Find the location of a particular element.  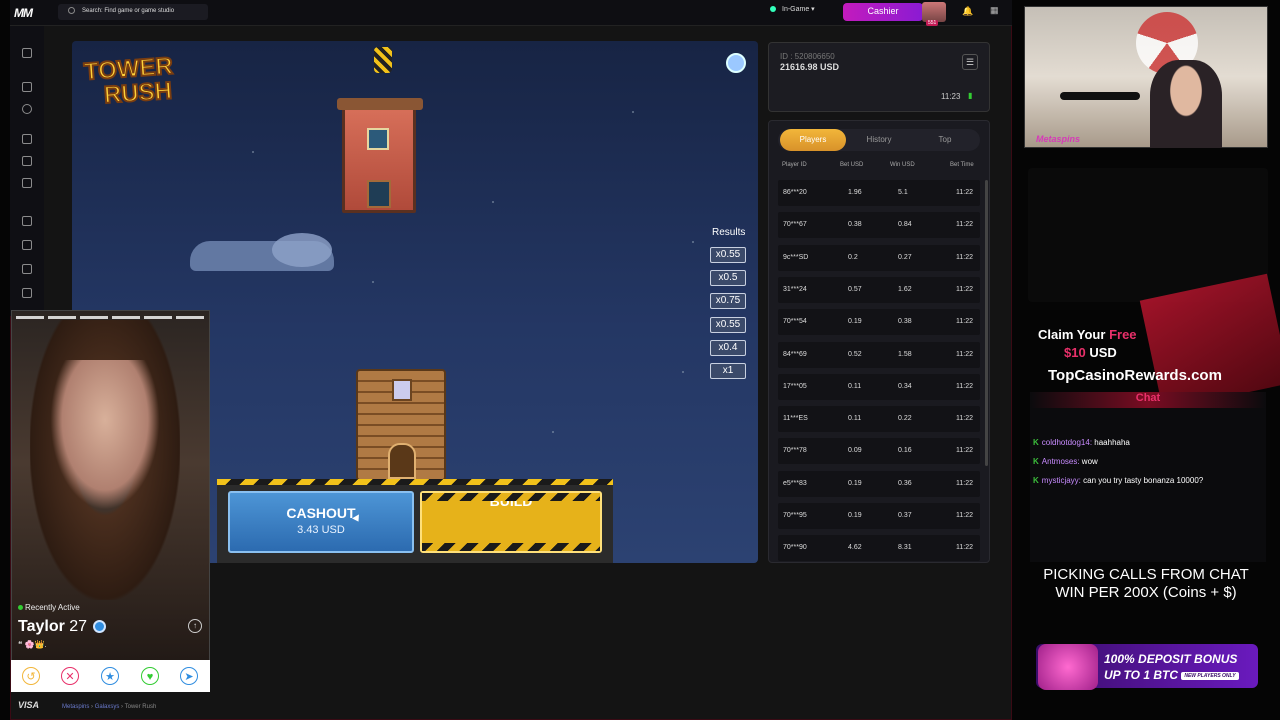

hamburger-menu-icon: ☰ is located at coordinates (970, 62).